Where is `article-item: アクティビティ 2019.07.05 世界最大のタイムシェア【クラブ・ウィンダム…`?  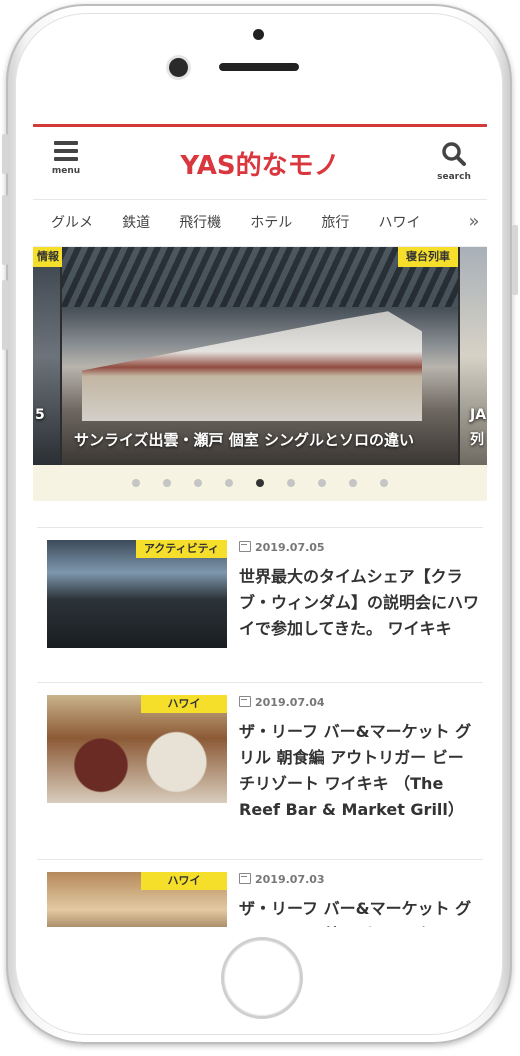 article-item: アクティビティ 2019.07.05 世界最大のタイムシェア【クラブ・ウィンダム… is located at coordinates (260, 605).